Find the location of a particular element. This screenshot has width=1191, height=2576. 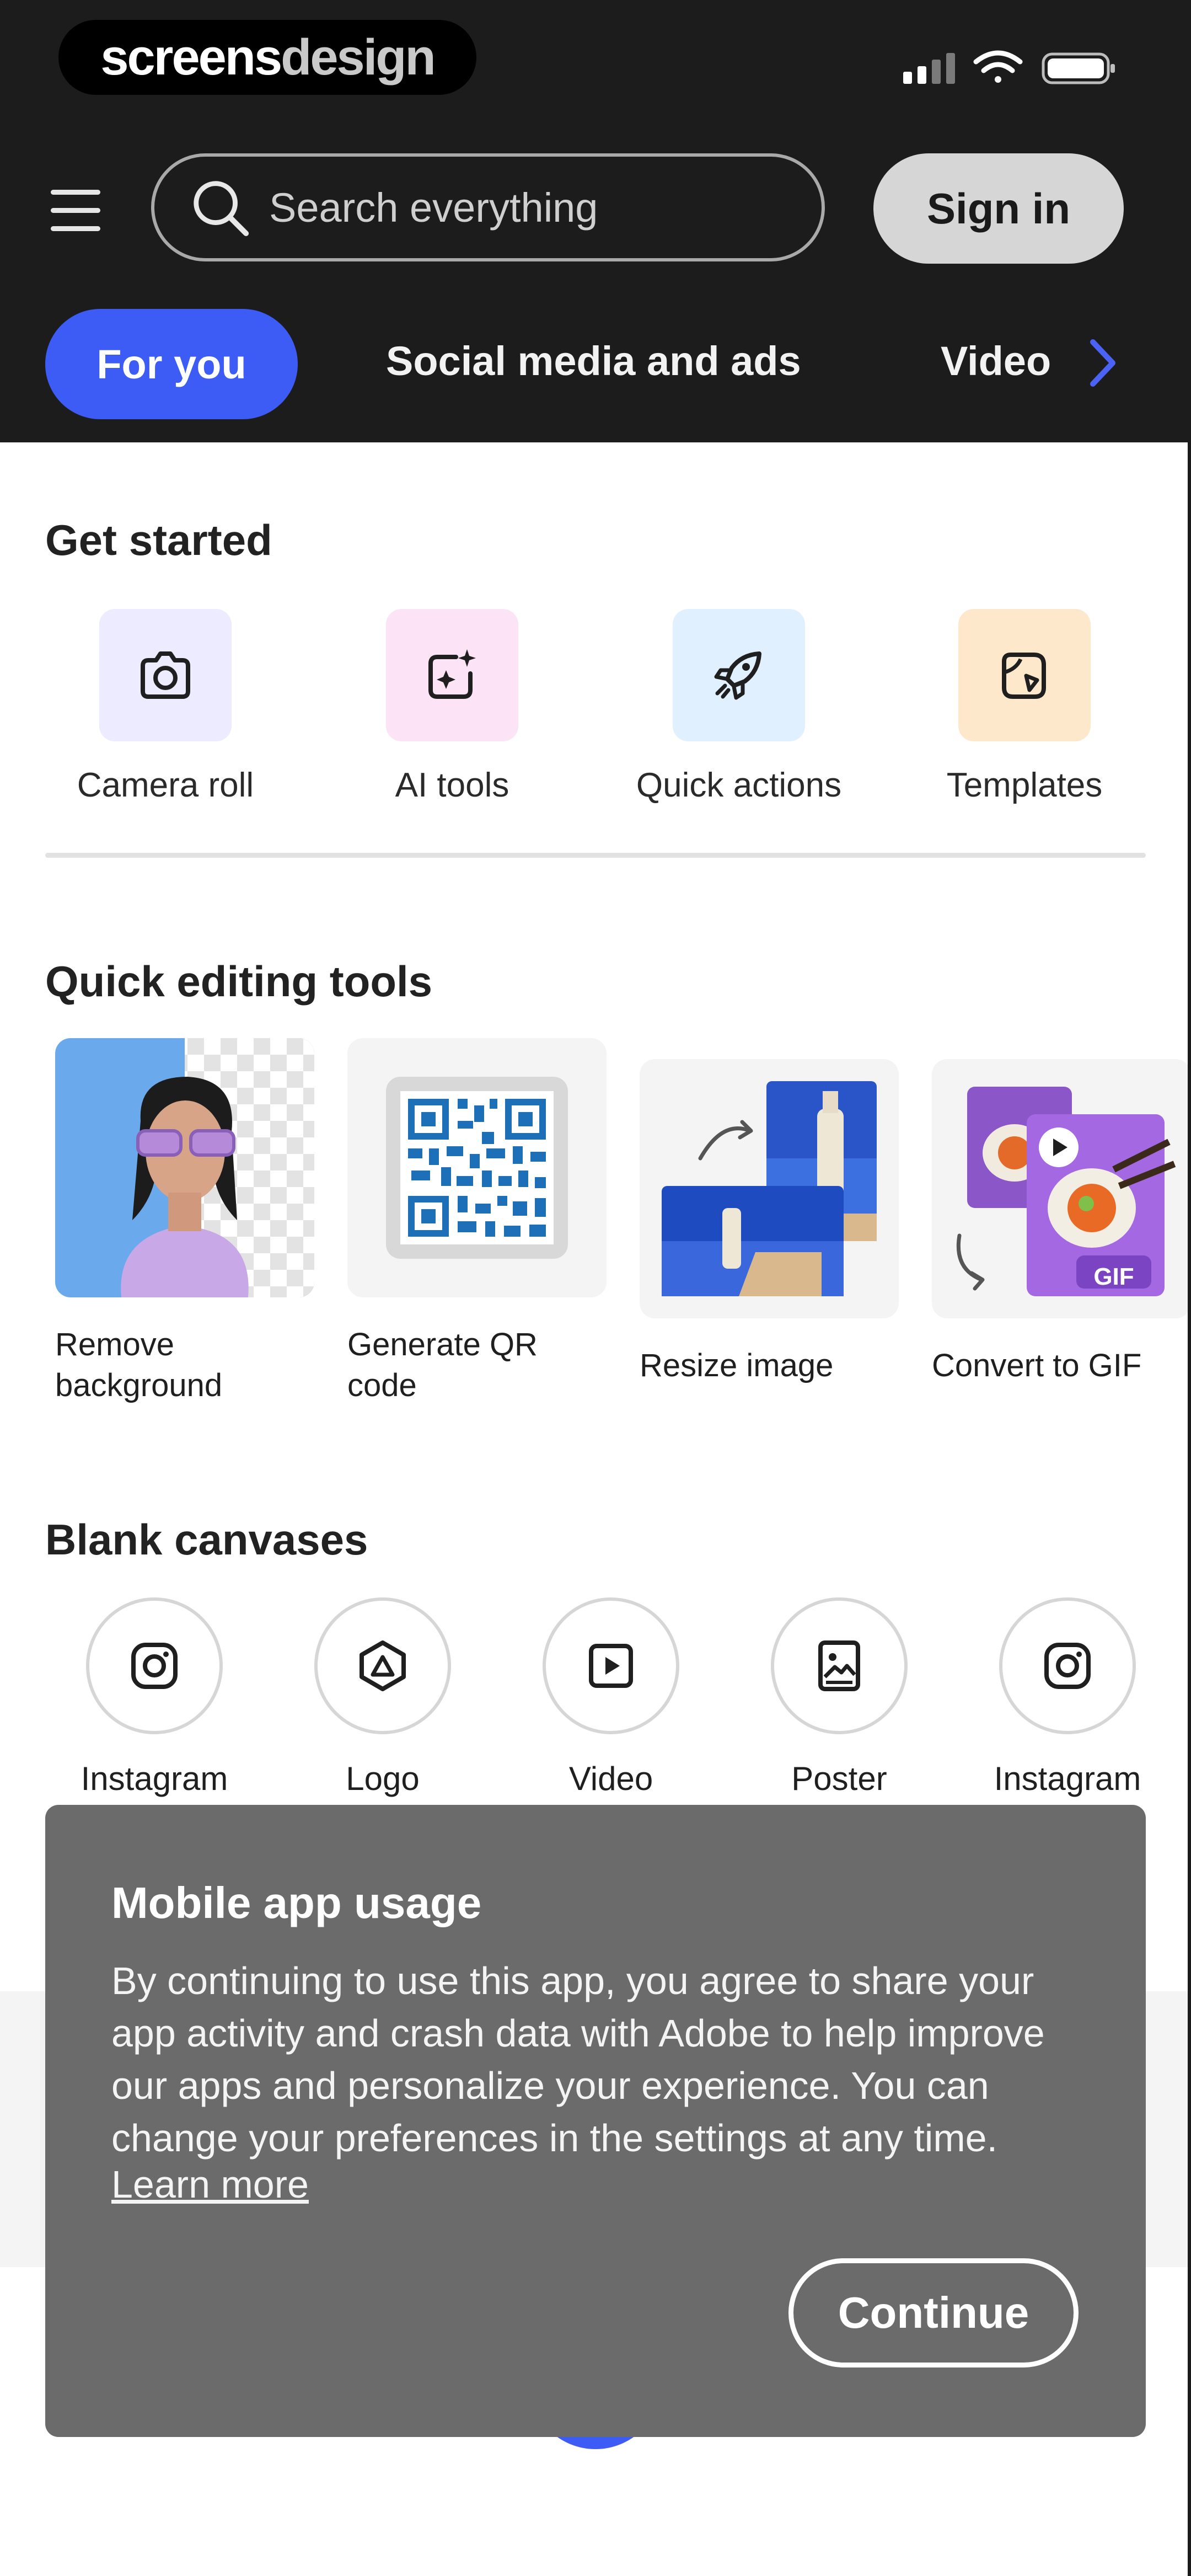

brand-part-1: screens is located at coordinates (191, 57).